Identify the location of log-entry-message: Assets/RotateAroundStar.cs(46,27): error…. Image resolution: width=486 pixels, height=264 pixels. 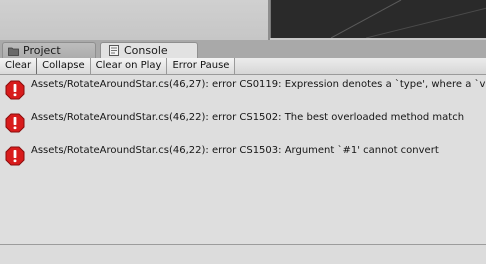
(258, 84).